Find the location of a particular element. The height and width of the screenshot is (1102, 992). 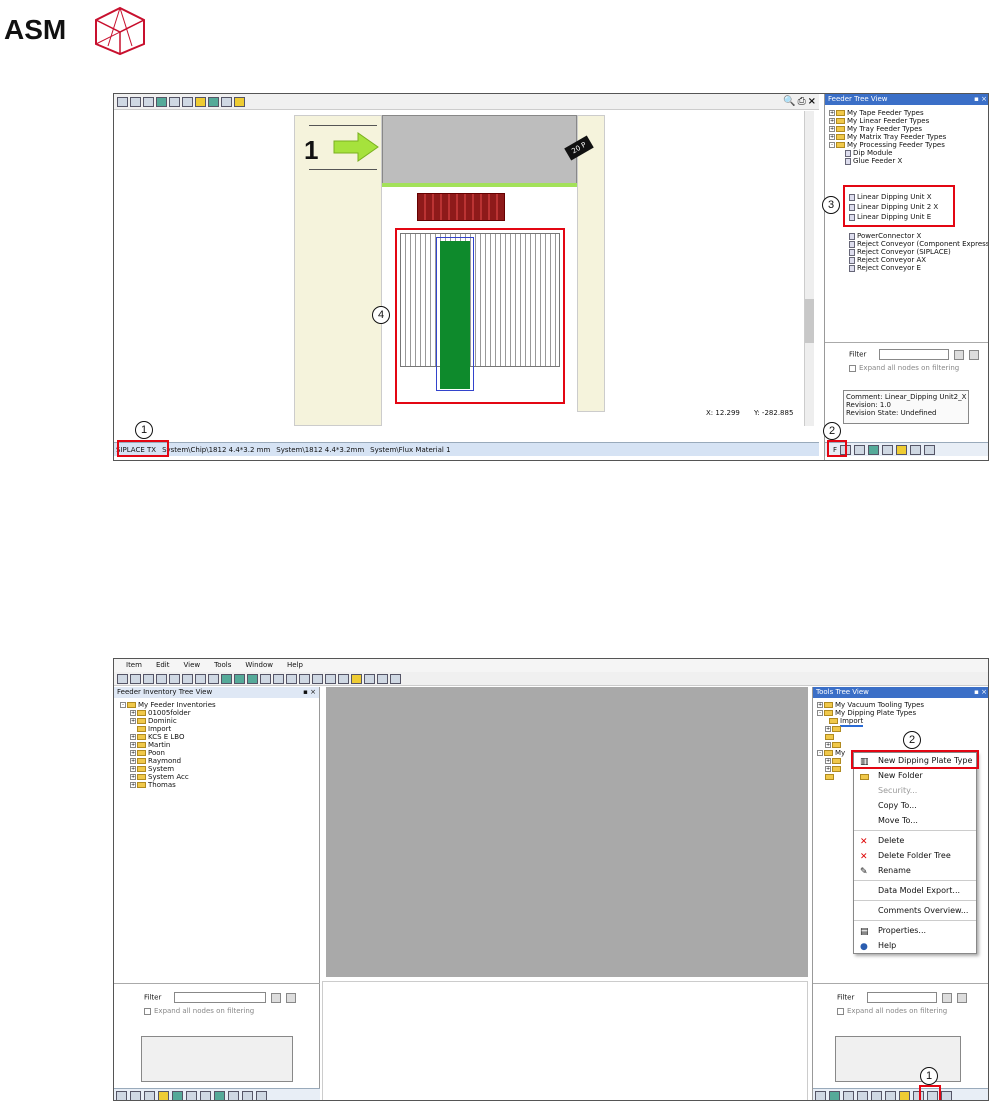

tree-item: - My Processing Feeder Types is located at coordinates (887, 145).